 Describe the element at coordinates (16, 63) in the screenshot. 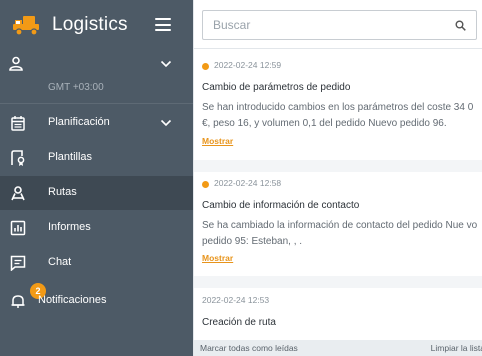

I see `user-icon` at that location.